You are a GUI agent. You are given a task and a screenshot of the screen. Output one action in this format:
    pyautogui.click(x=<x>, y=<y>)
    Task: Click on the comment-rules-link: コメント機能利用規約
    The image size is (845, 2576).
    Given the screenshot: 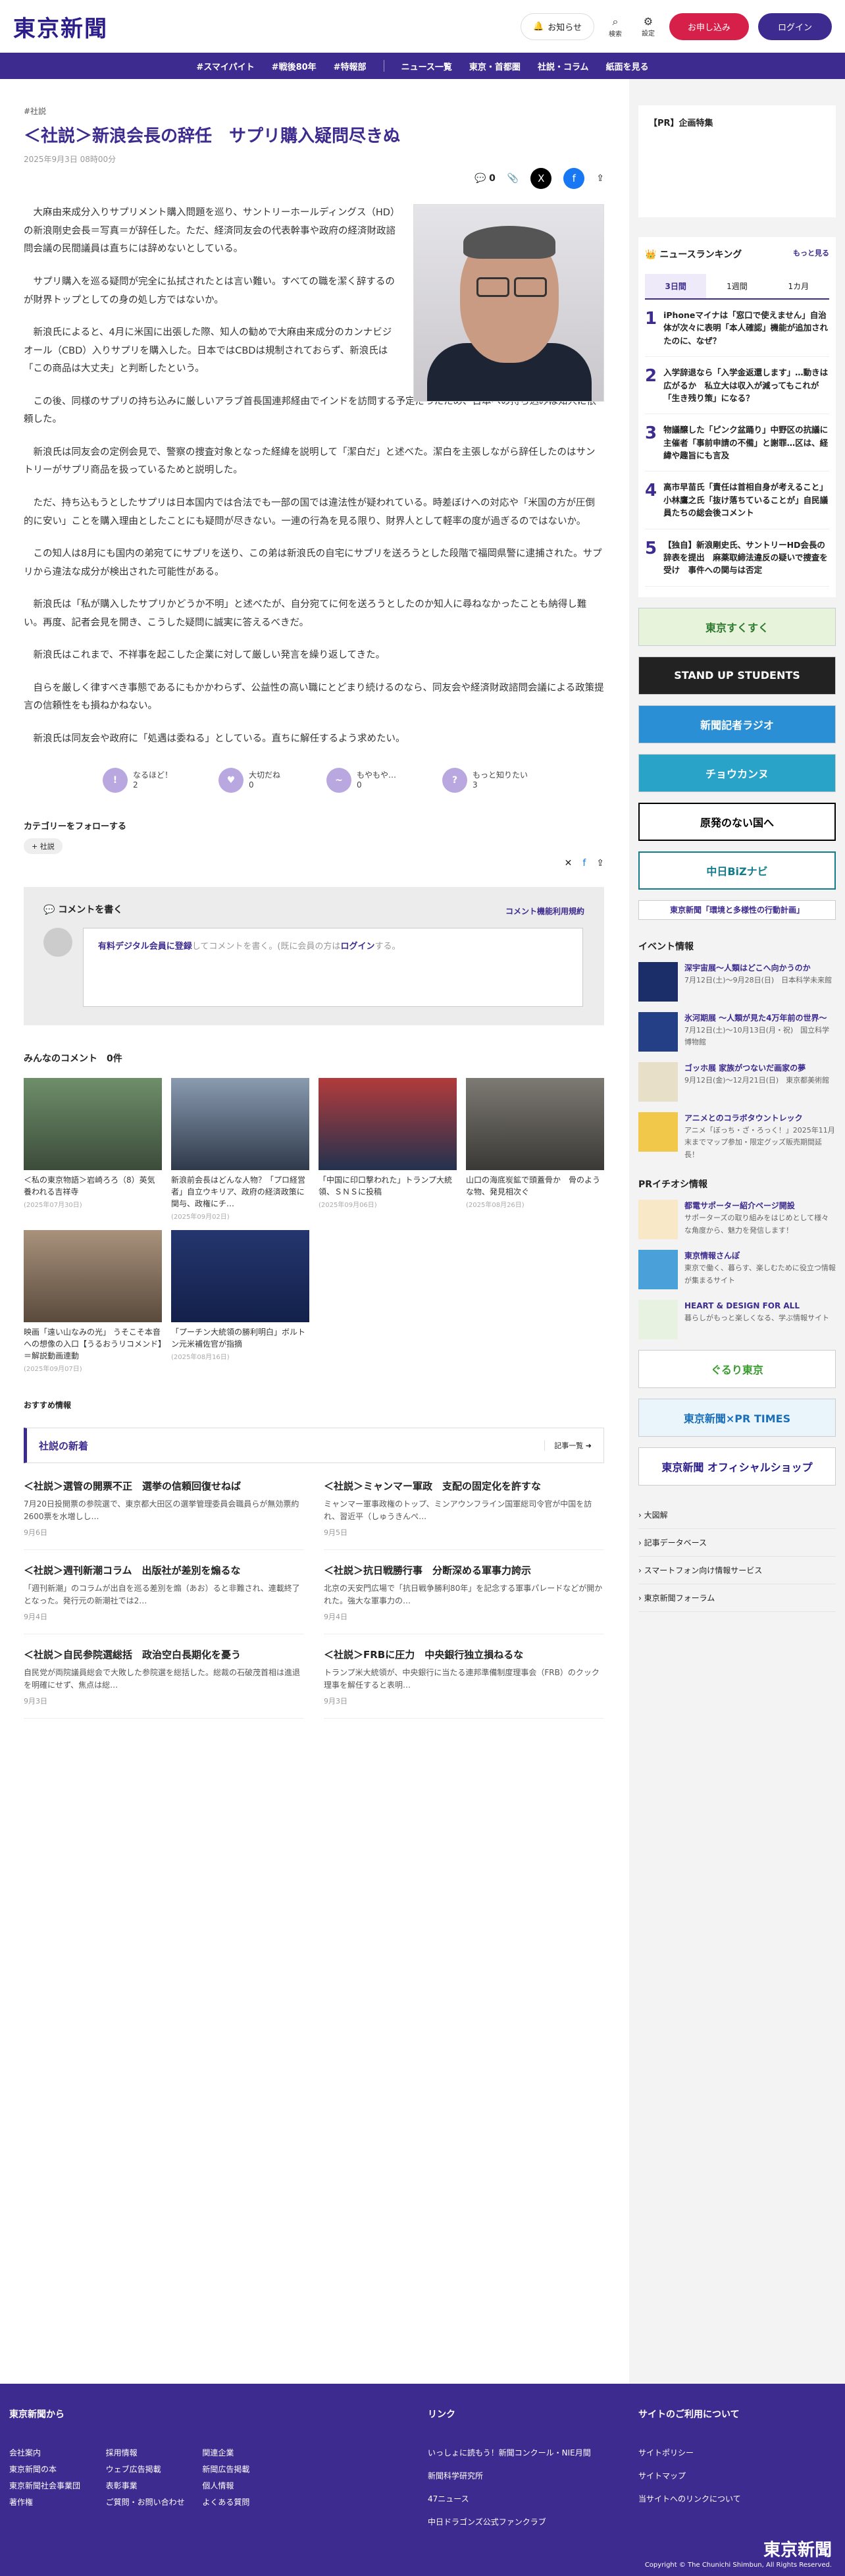 What is the action you would take?
    pyautogui.click(x=544, y=911)
    